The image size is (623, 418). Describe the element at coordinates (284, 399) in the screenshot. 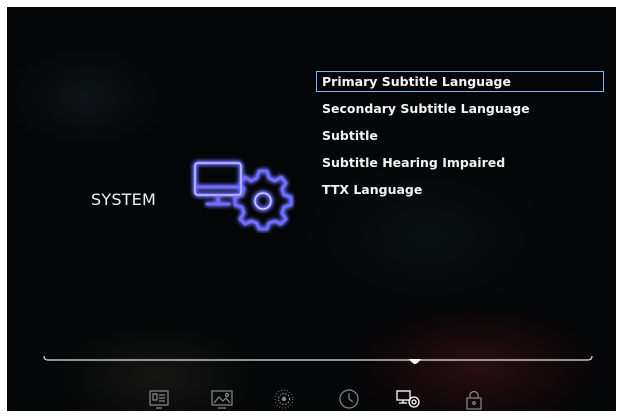

I see `sound-icon` at that location.